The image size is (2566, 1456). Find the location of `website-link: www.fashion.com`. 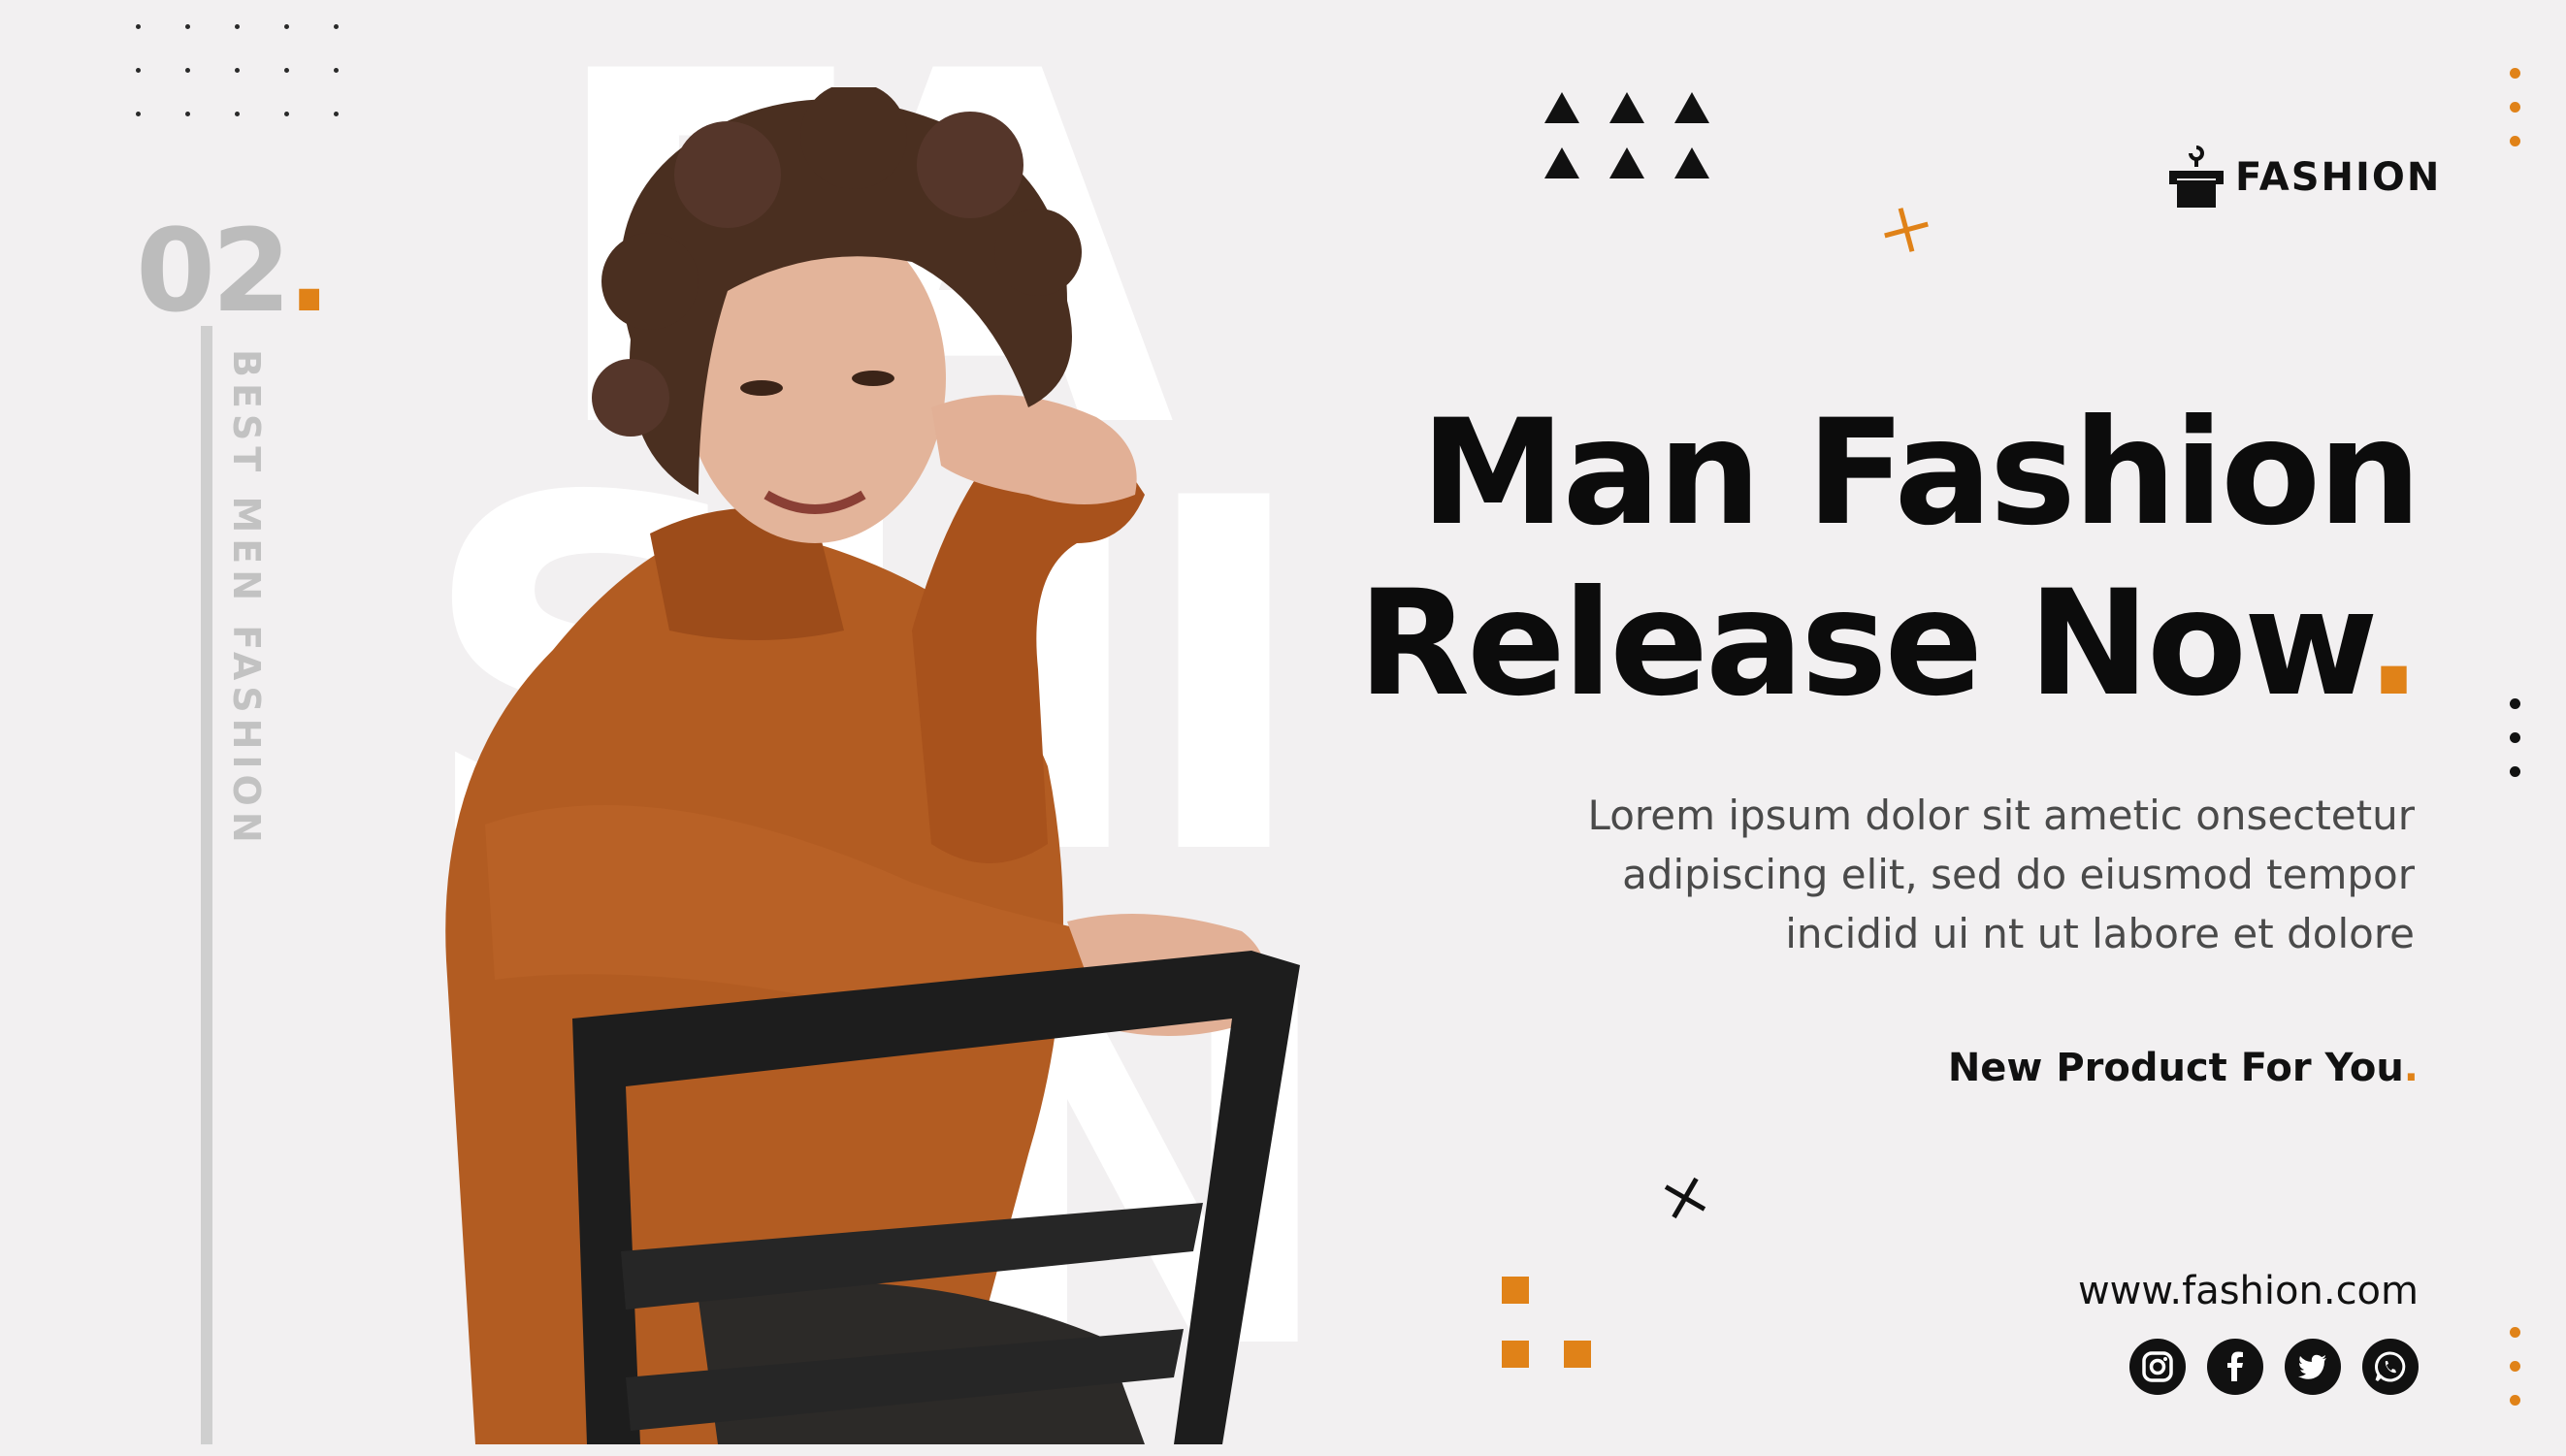

website-link: www.fashion.com is located at coordinates (2248, 1291).